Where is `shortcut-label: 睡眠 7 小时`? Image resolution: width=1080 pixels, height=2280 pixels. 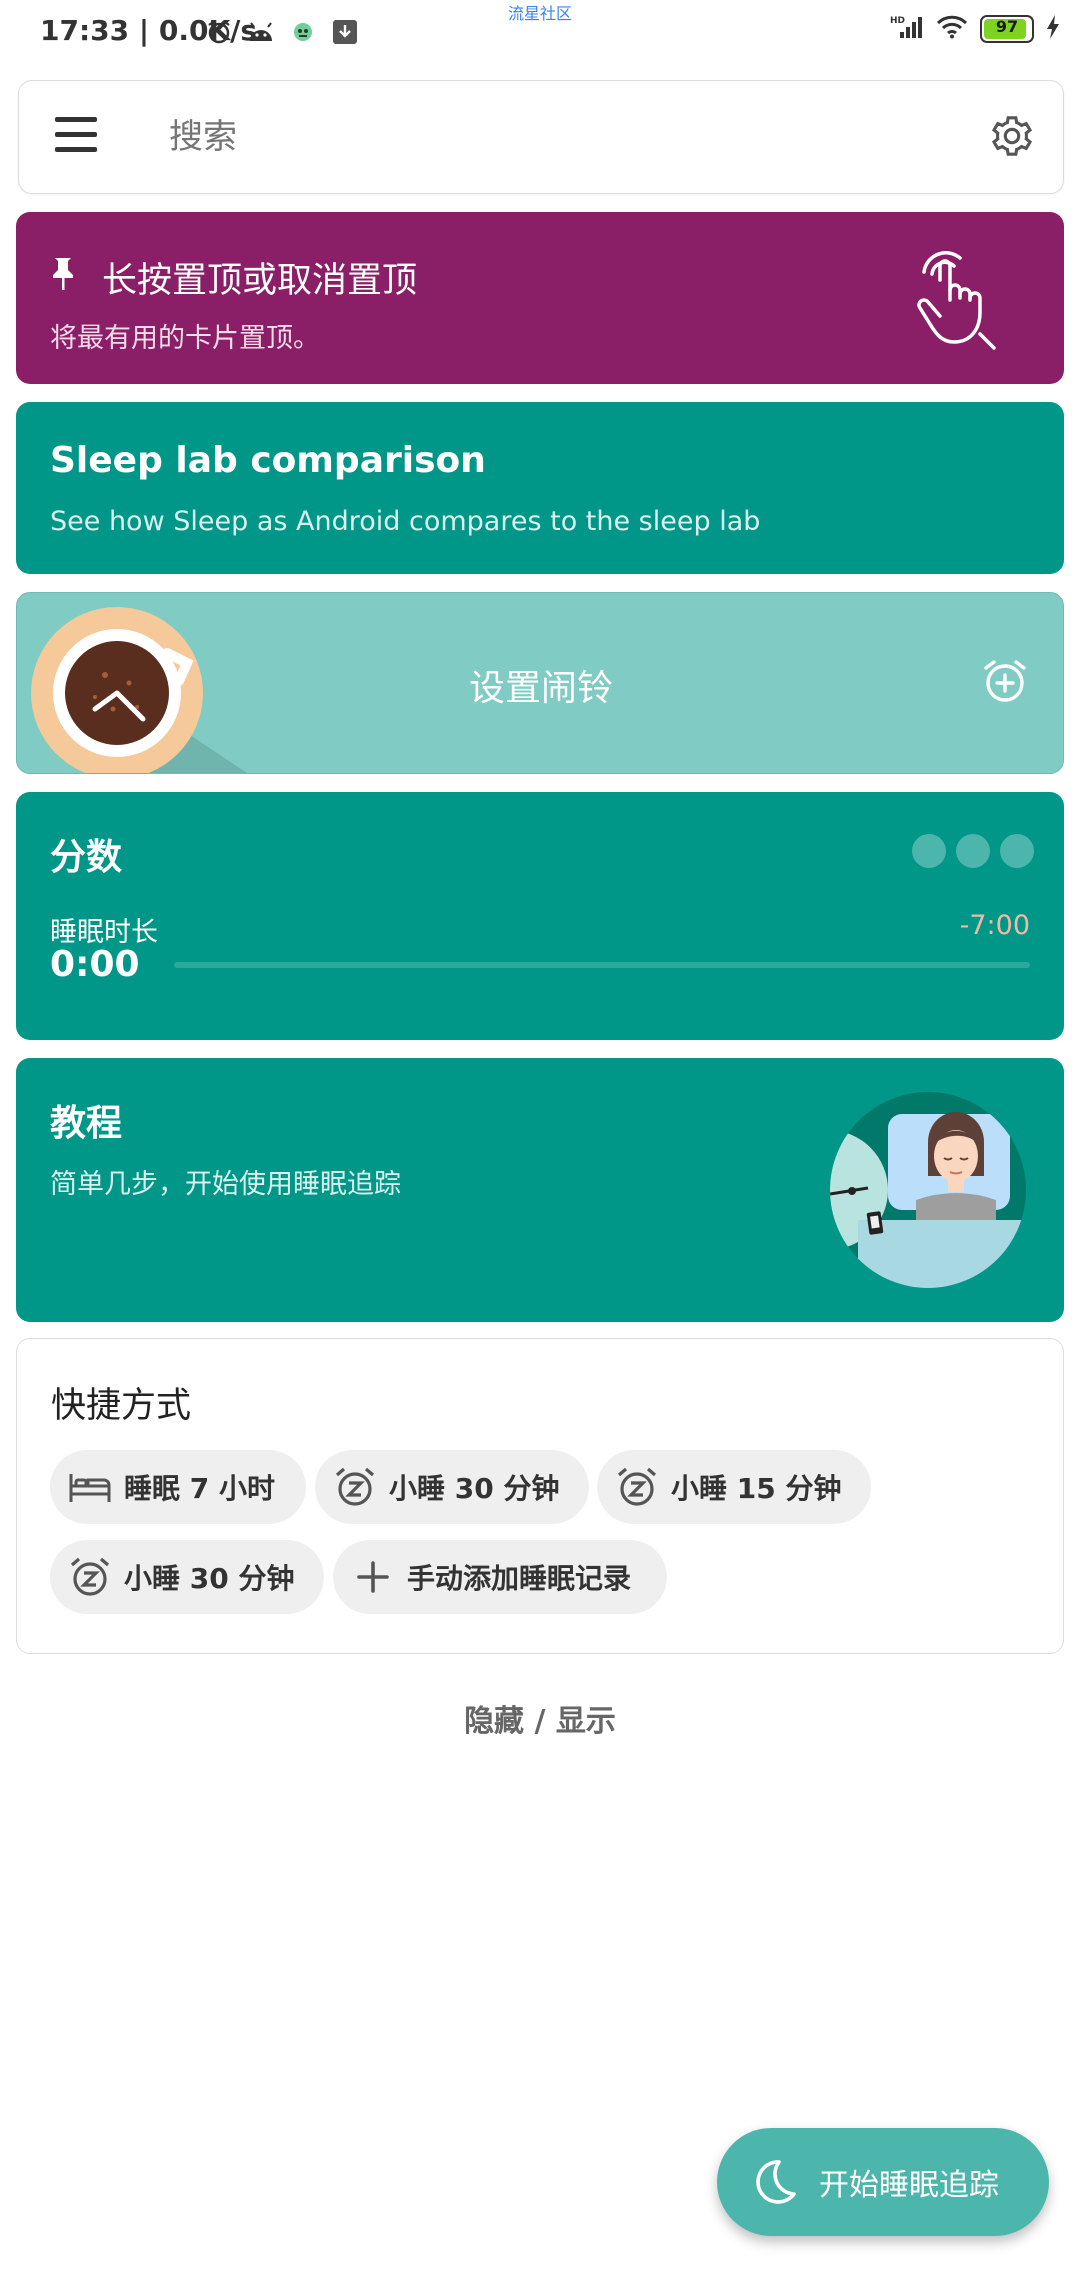 shortcut-label: 睡眠 7 小时 is located at coordinates (199, 1488).